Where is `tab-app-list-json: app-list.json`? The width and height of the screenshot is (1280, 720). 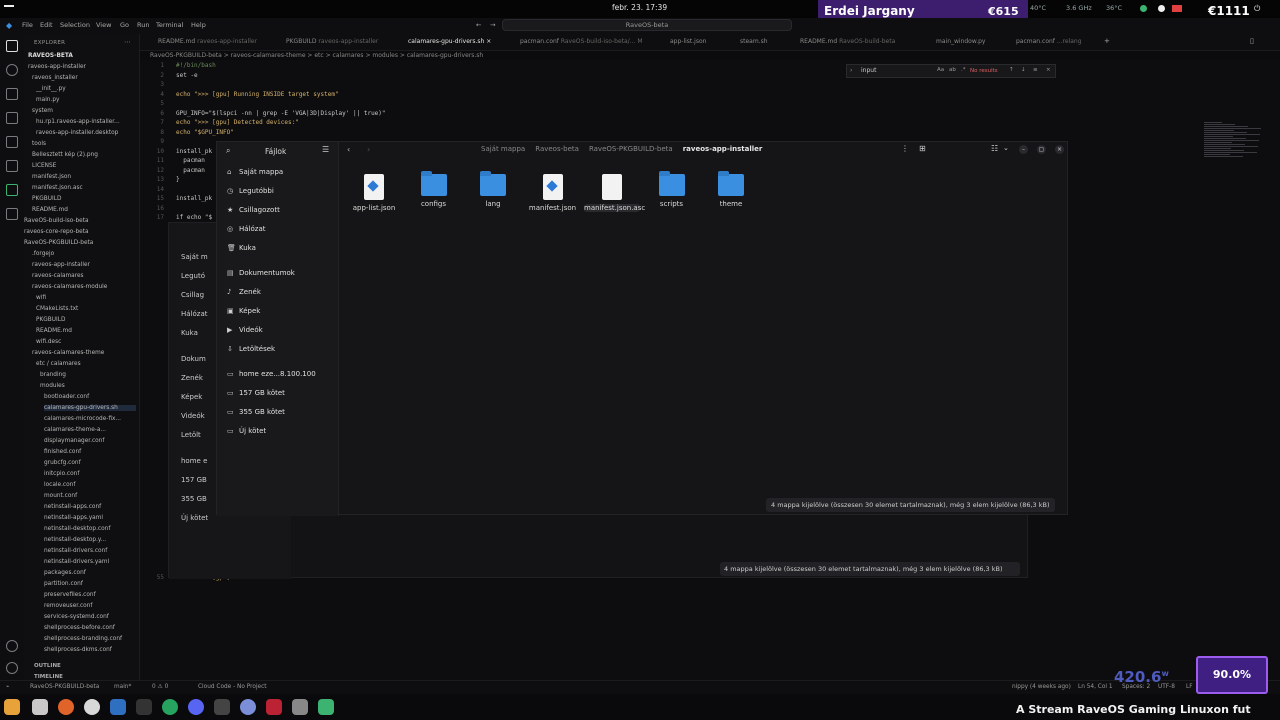
tab-app-list-json: app-list.json is located at coordinates (688, 41).